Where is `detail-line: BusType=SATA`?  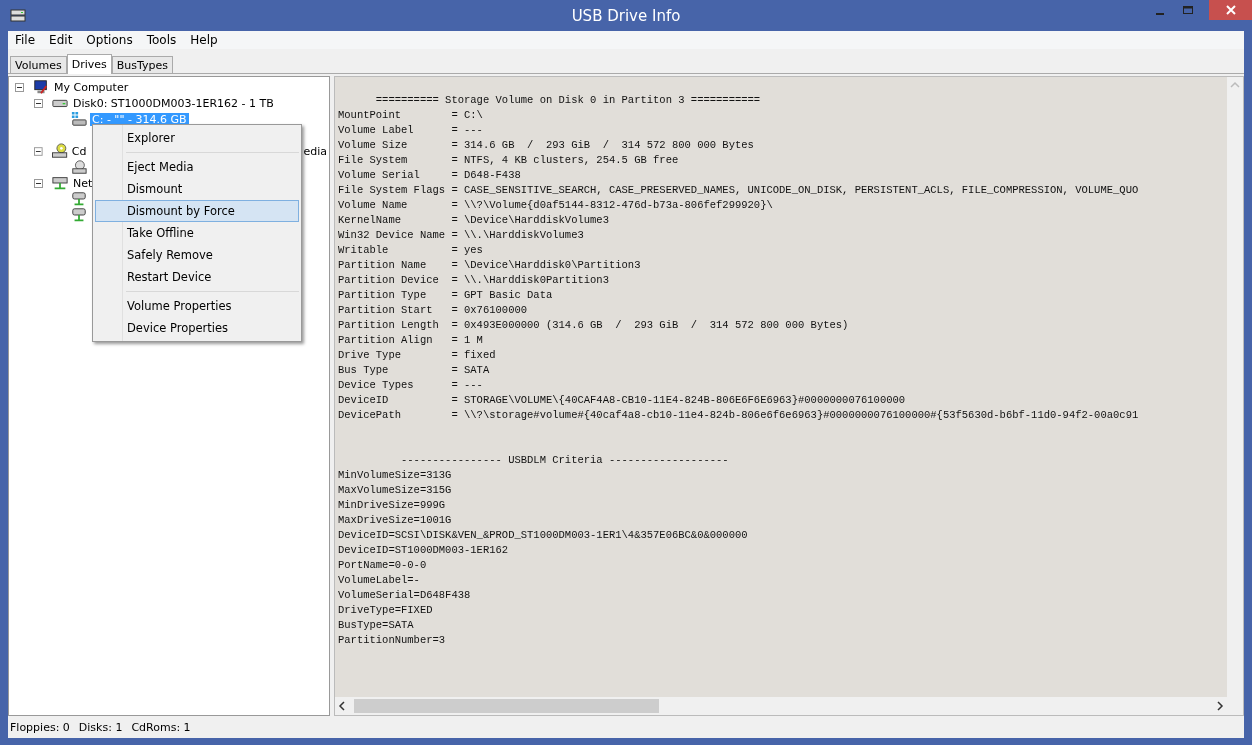
detail-line: BusType=SATA is located at coordinates (376, 625).